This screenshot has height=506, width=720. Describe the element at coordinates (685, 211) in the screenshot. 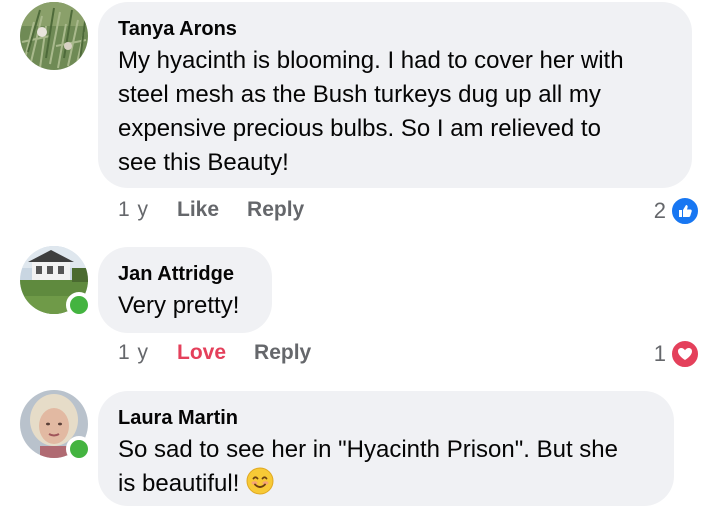

I see `like-icon` at that location.